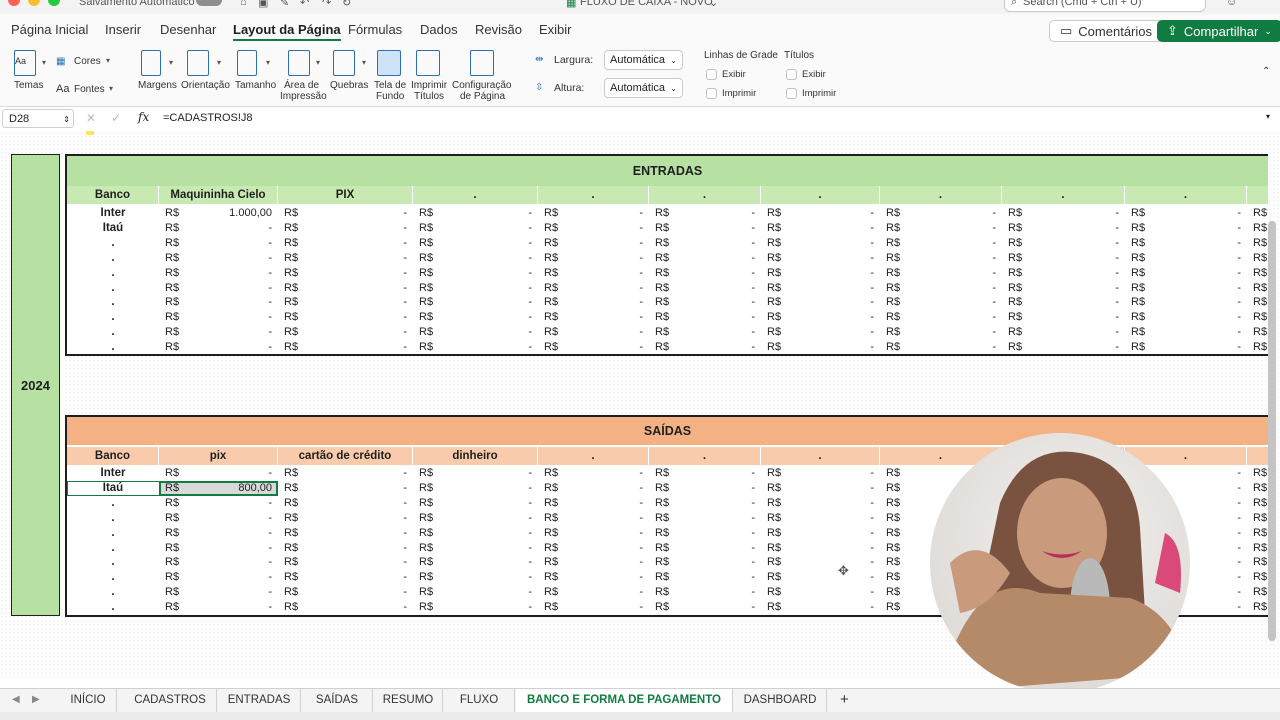 The image size is (1280, 720). What do you see at coordinates (113, 258) in the screenshot?
I see `entradas-bank-cell: .` at bounding box center [113, 258].